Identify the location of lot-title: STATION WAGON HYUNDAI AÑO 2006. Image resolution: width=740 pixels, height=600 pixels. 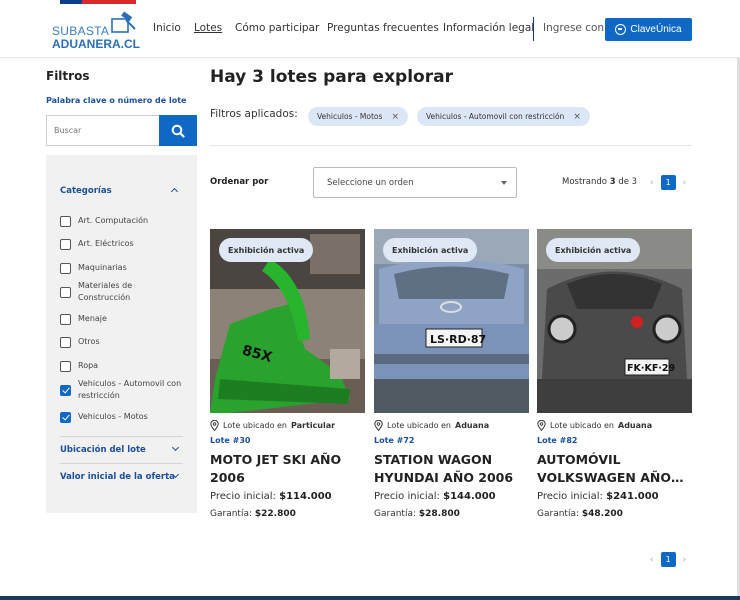
(451, 469).